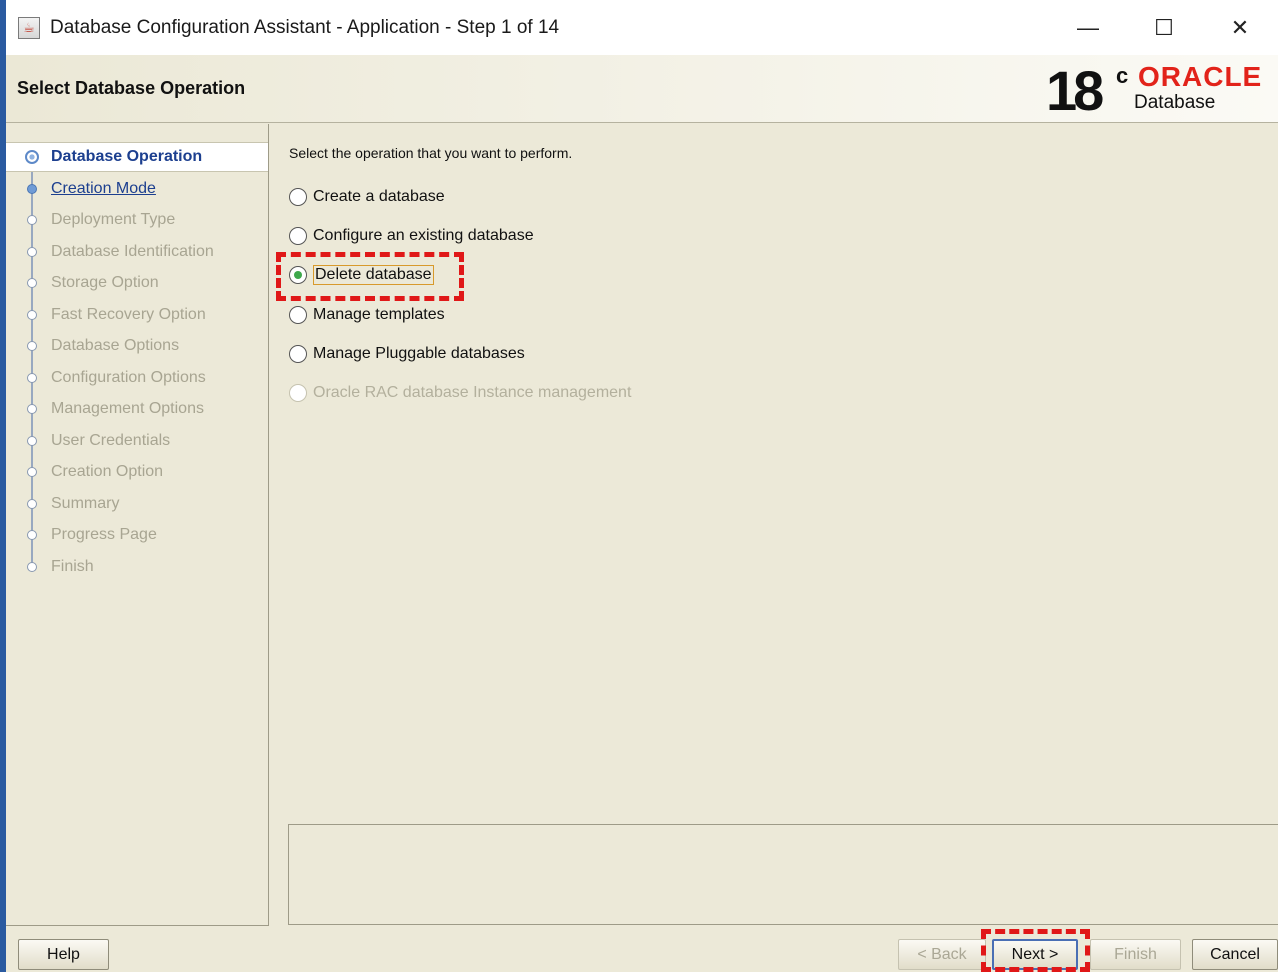 The height and width of the screenshot is (972, 1278). What do you see at coordinates (1175, 102) in the screenshot?
I see `logo-product: Database` at bounding box center [1175, 102].